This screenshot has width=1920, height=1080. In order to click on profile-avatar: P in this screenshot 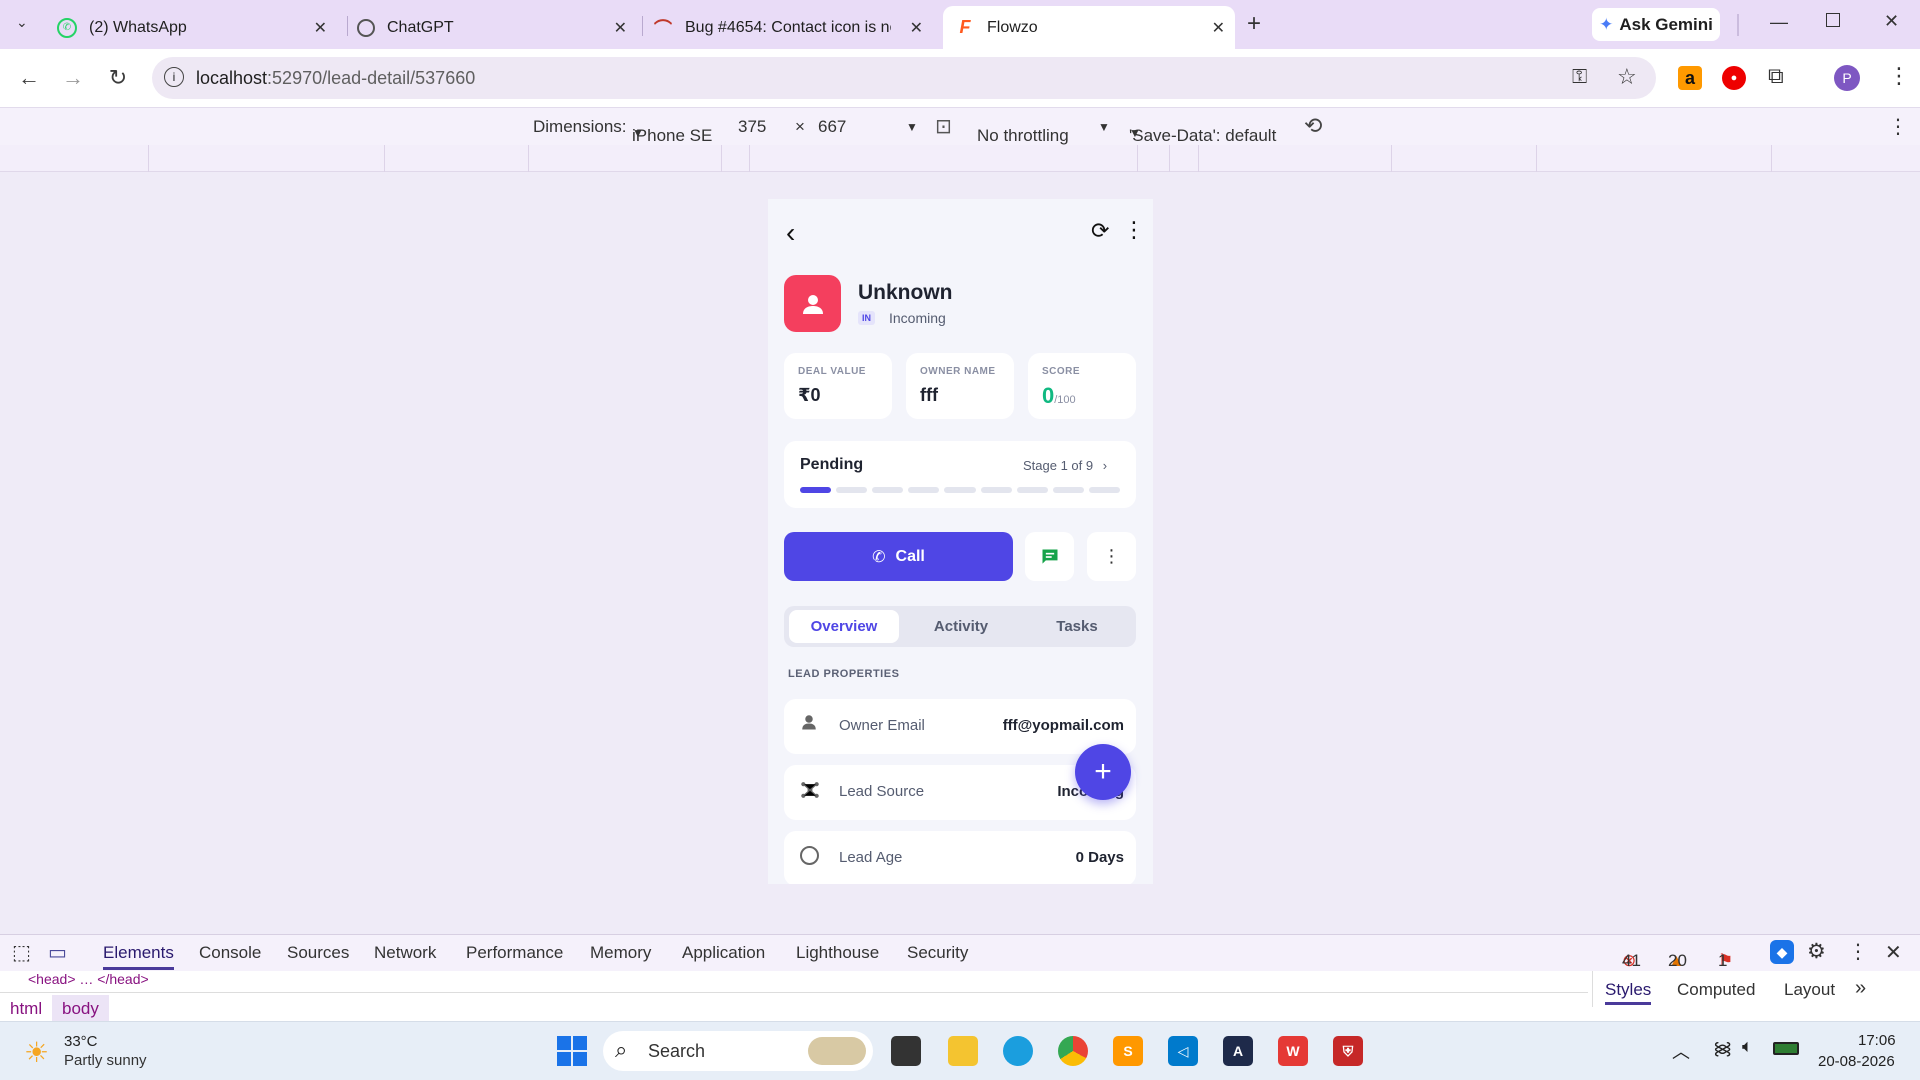, I will do `click(1847, 78)`.